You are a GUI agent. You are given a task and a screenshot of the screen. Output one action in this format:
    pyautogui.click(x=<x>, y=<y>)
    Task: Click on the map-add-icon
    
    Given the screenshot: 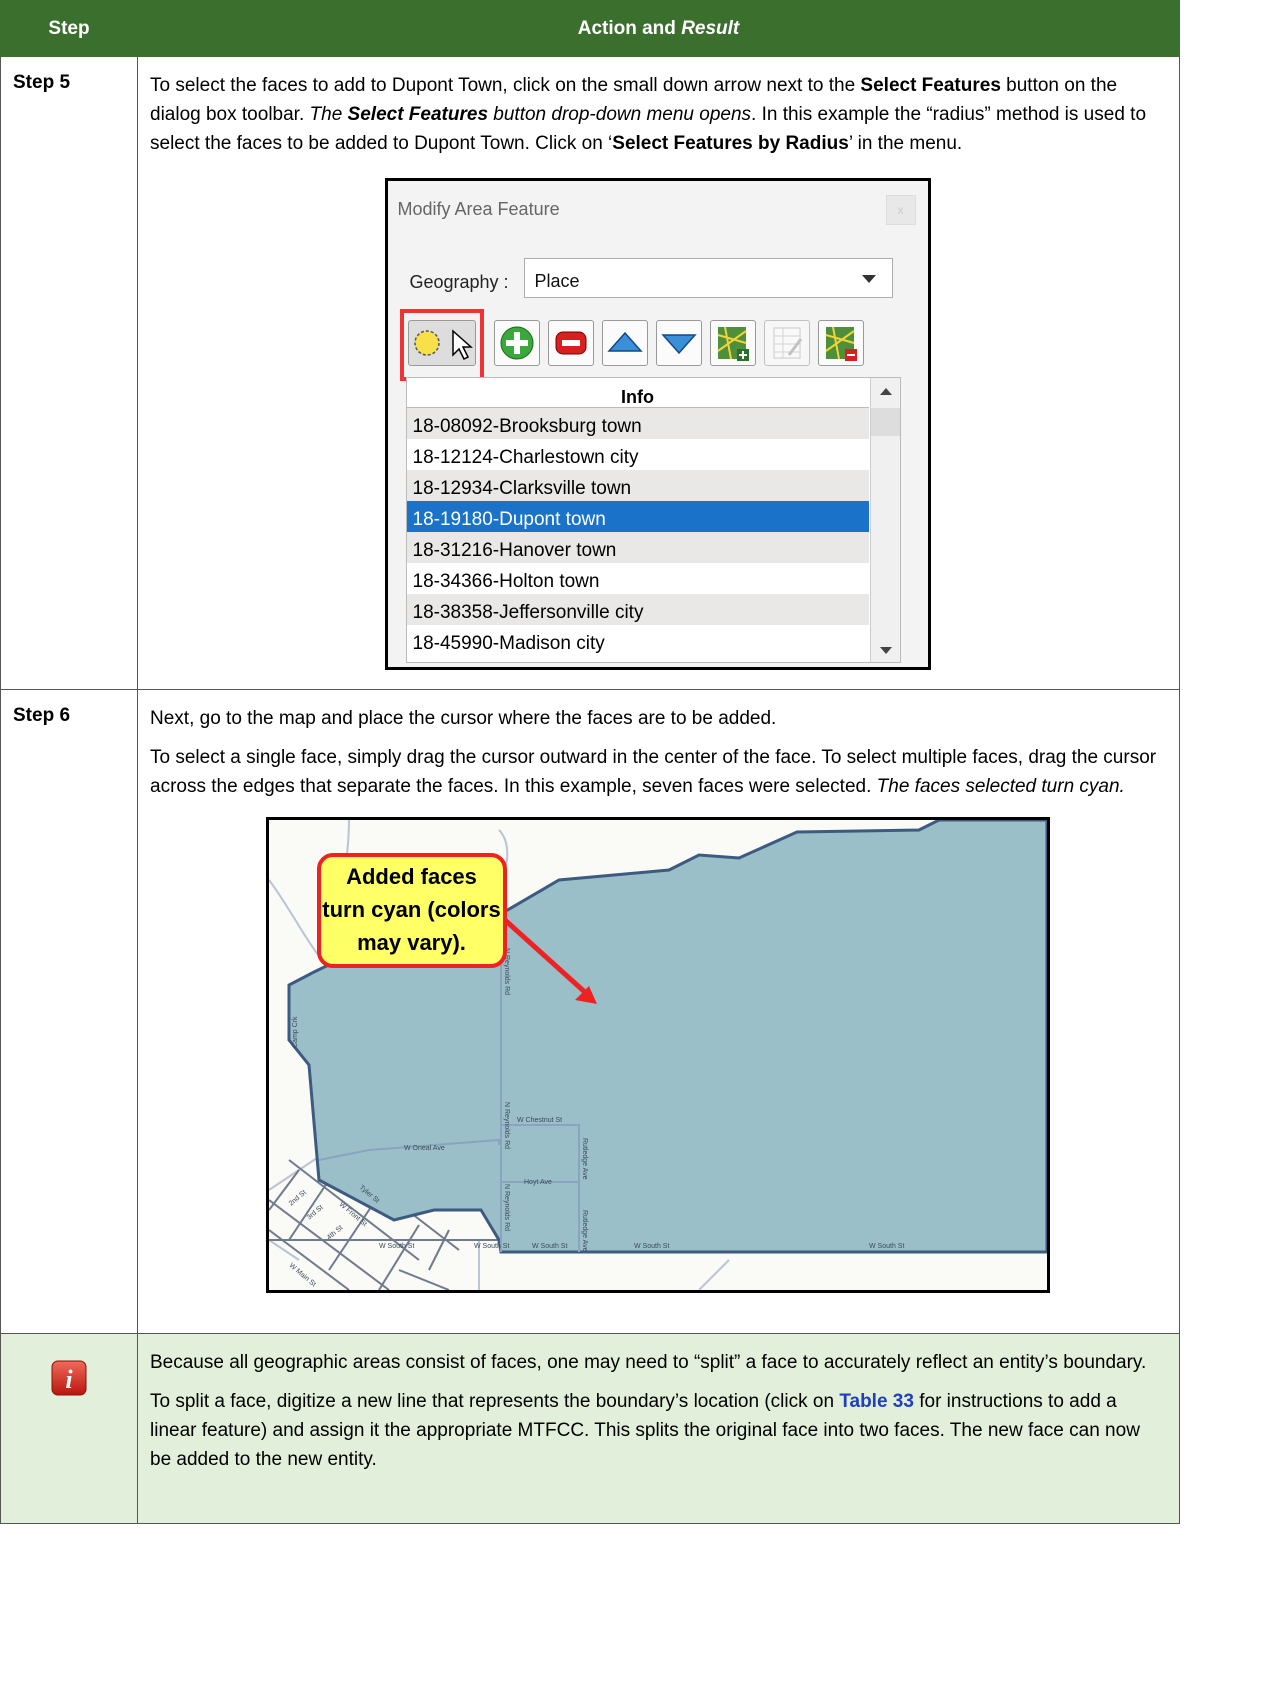 What is the action you would take?
    pyautogui.click(x=732, y=343)
    